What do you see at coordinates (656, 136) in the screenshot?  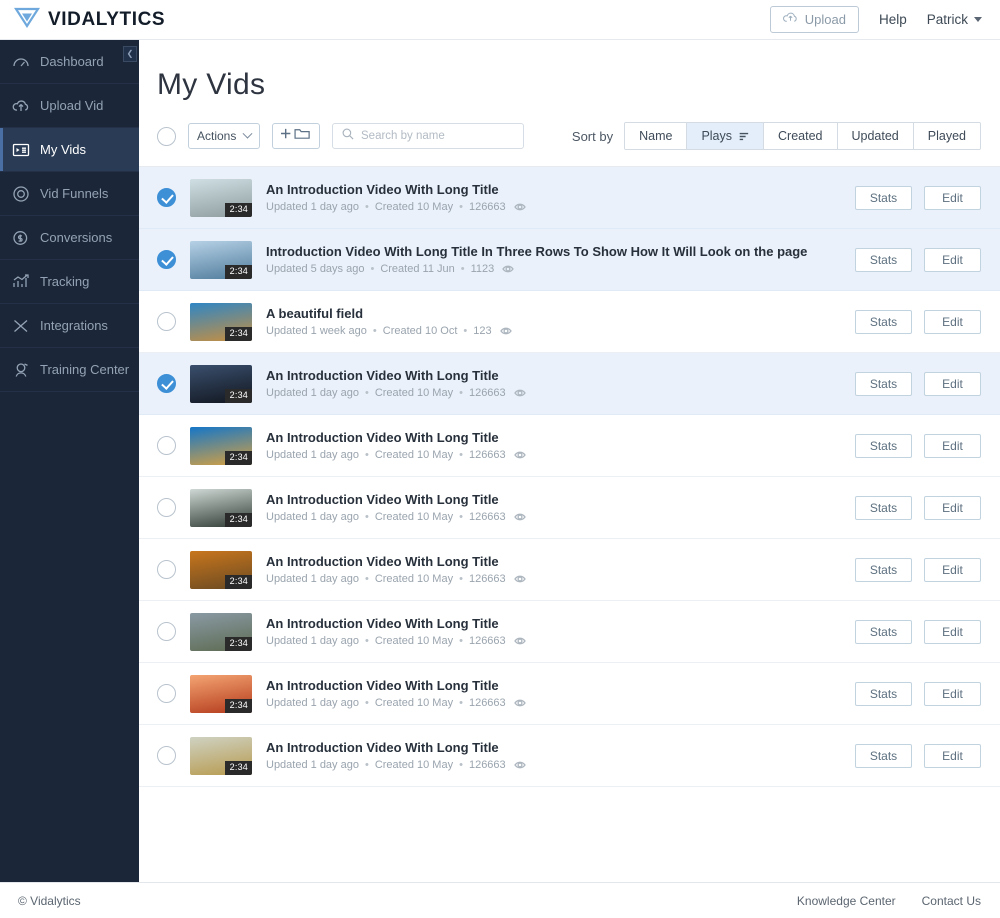 I see `sort-tab-name: Name` at bounding box center [656, 136].